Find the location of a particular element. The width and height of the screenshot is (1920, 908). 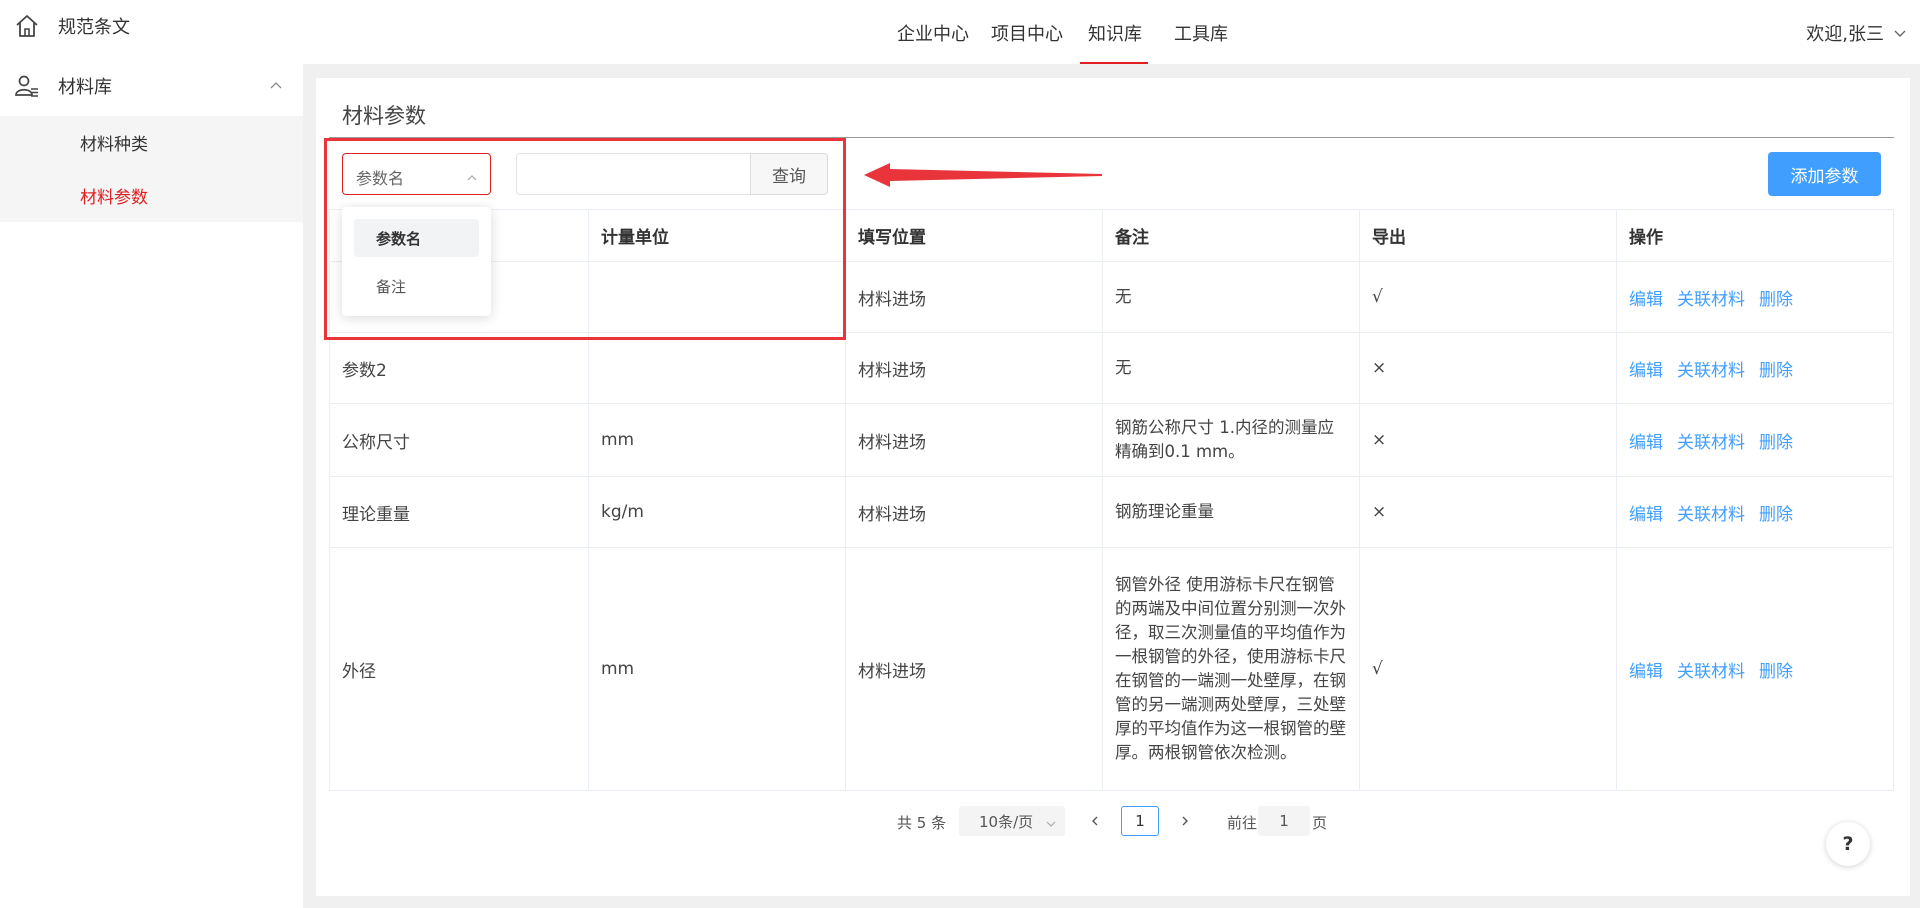

dropdown-option-remark: 备注 is located at coordinates (416, 286).